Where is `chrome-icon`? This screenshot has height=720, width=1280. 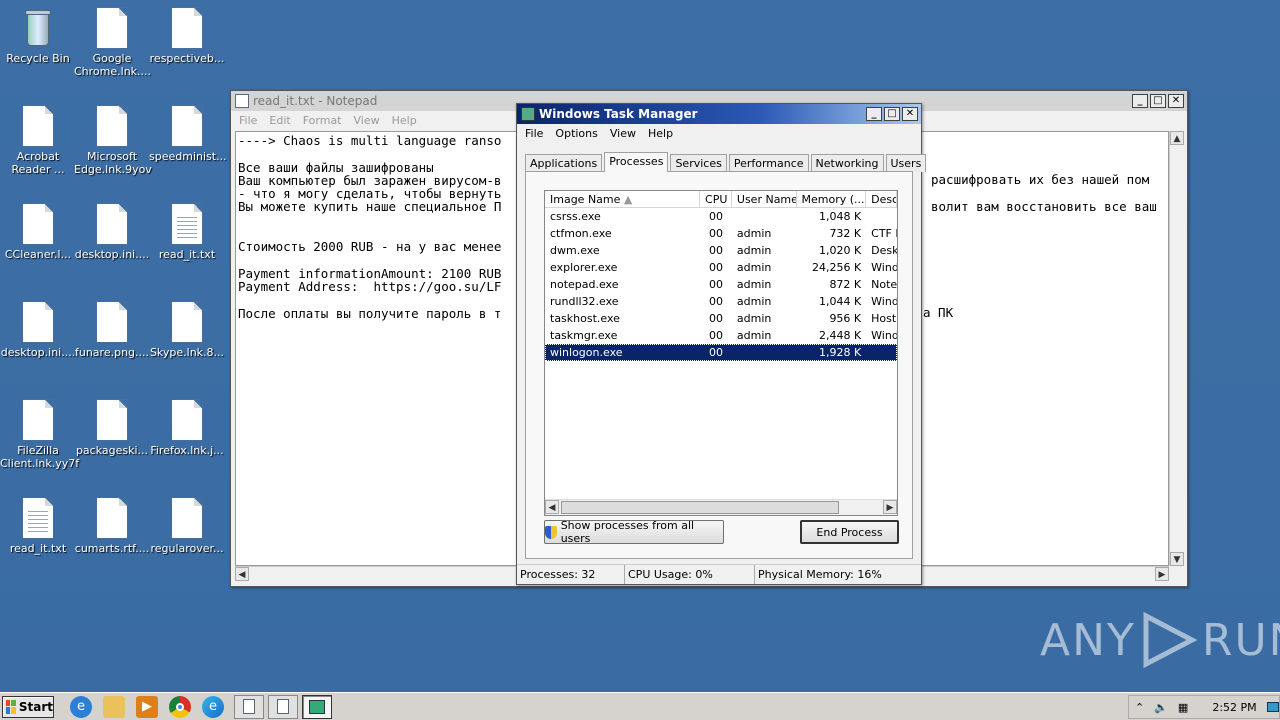 chrome-icon is located at coordinates (180, 706).